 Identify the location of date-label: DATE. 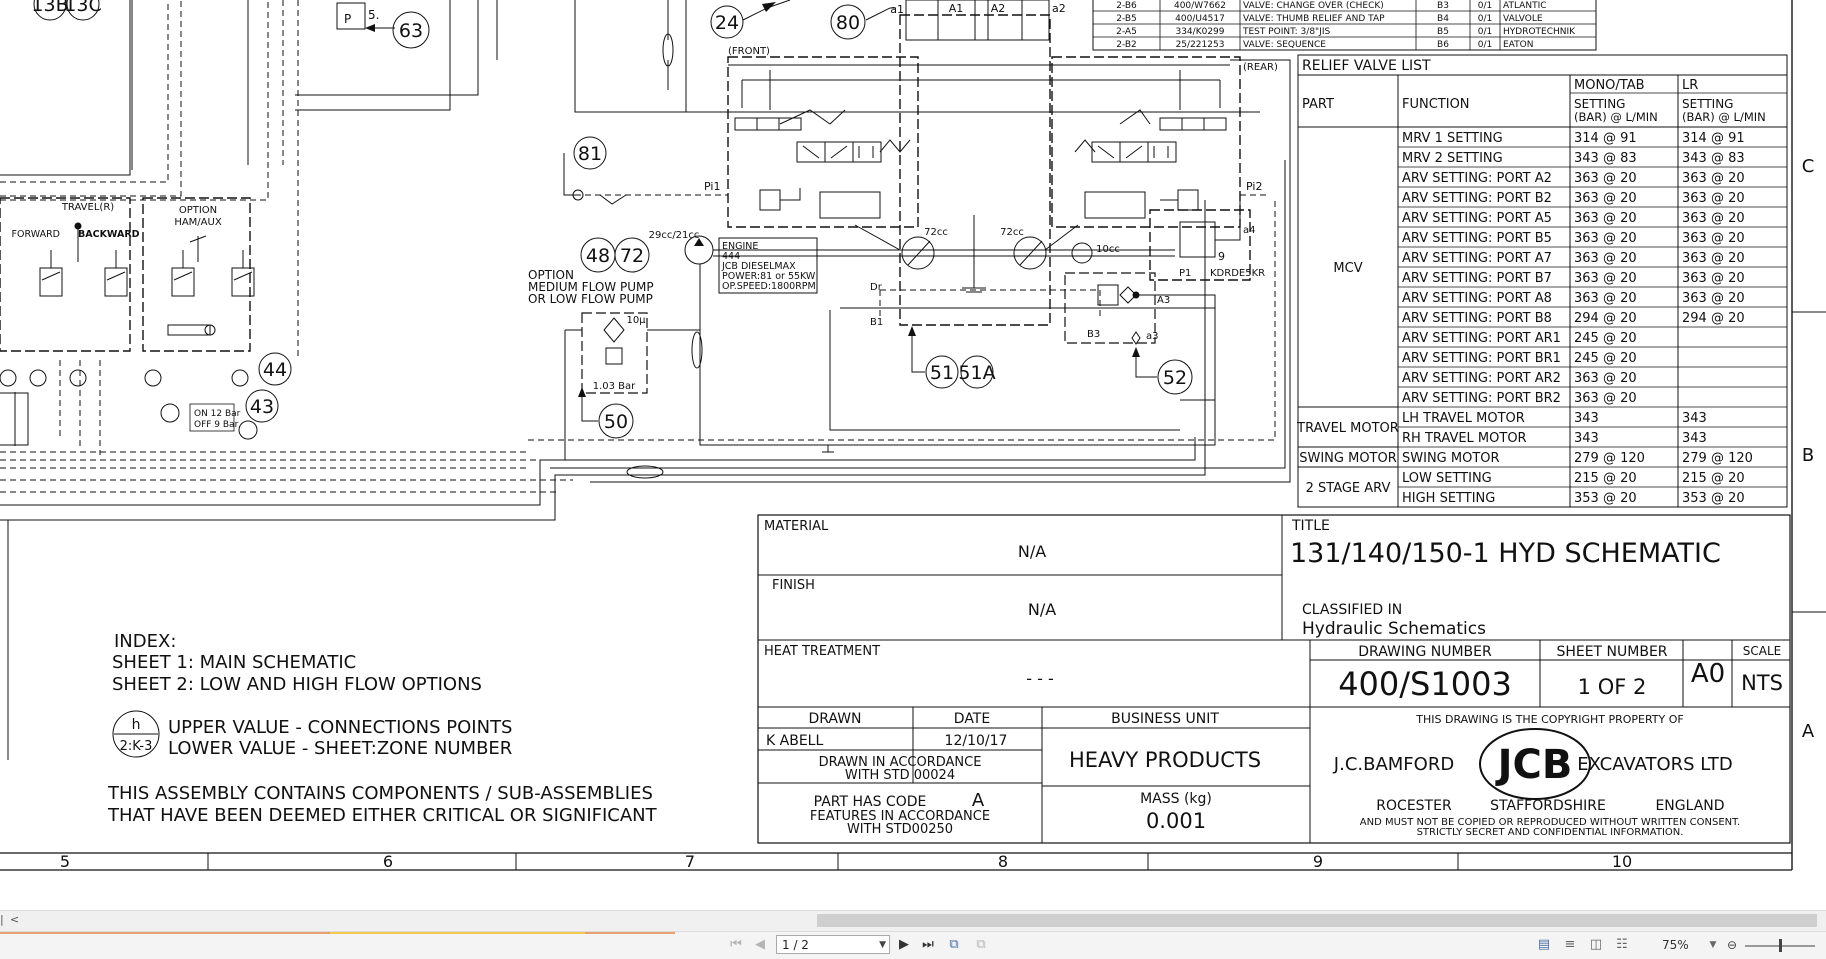
(972, 719).